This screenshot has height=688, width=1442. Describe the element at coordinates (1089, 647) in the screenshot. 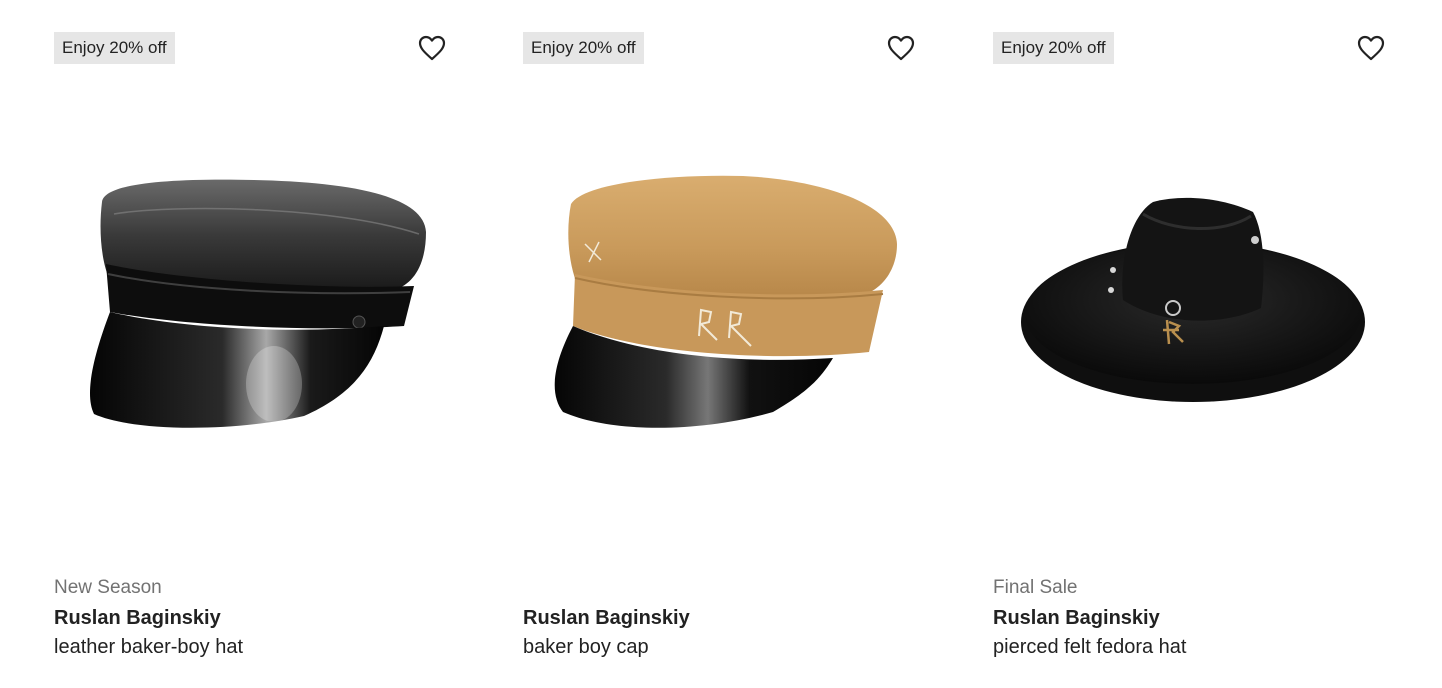

I see `product-name: pierced felt fedora hat` at that location.